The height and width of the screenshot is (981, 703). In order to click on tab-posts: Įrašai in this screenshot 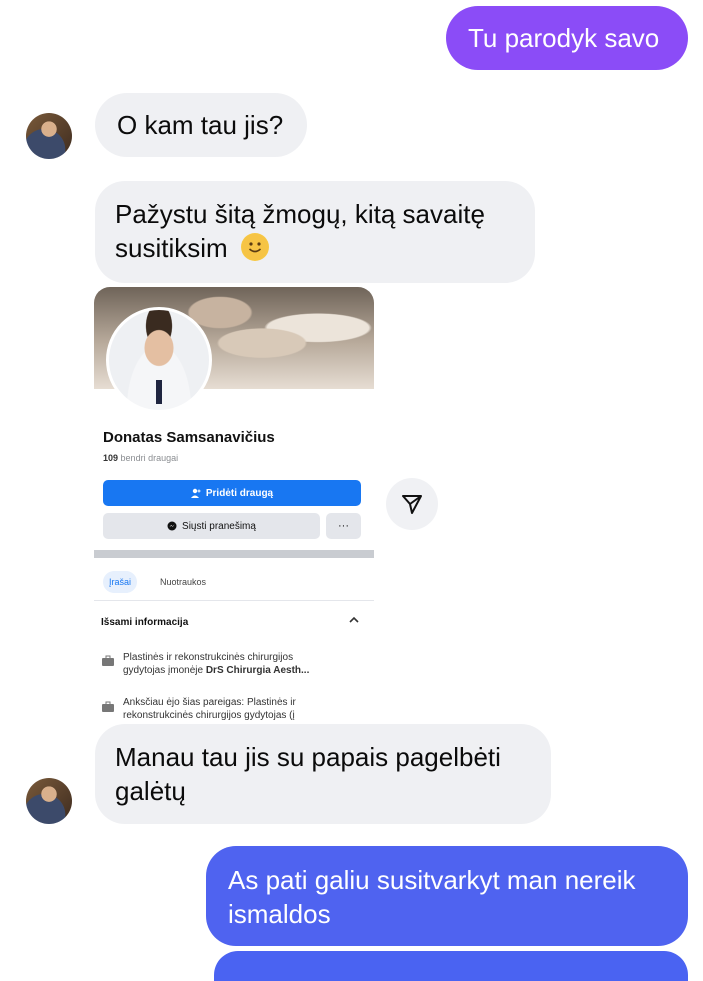, I will do `click(120, 582)`.